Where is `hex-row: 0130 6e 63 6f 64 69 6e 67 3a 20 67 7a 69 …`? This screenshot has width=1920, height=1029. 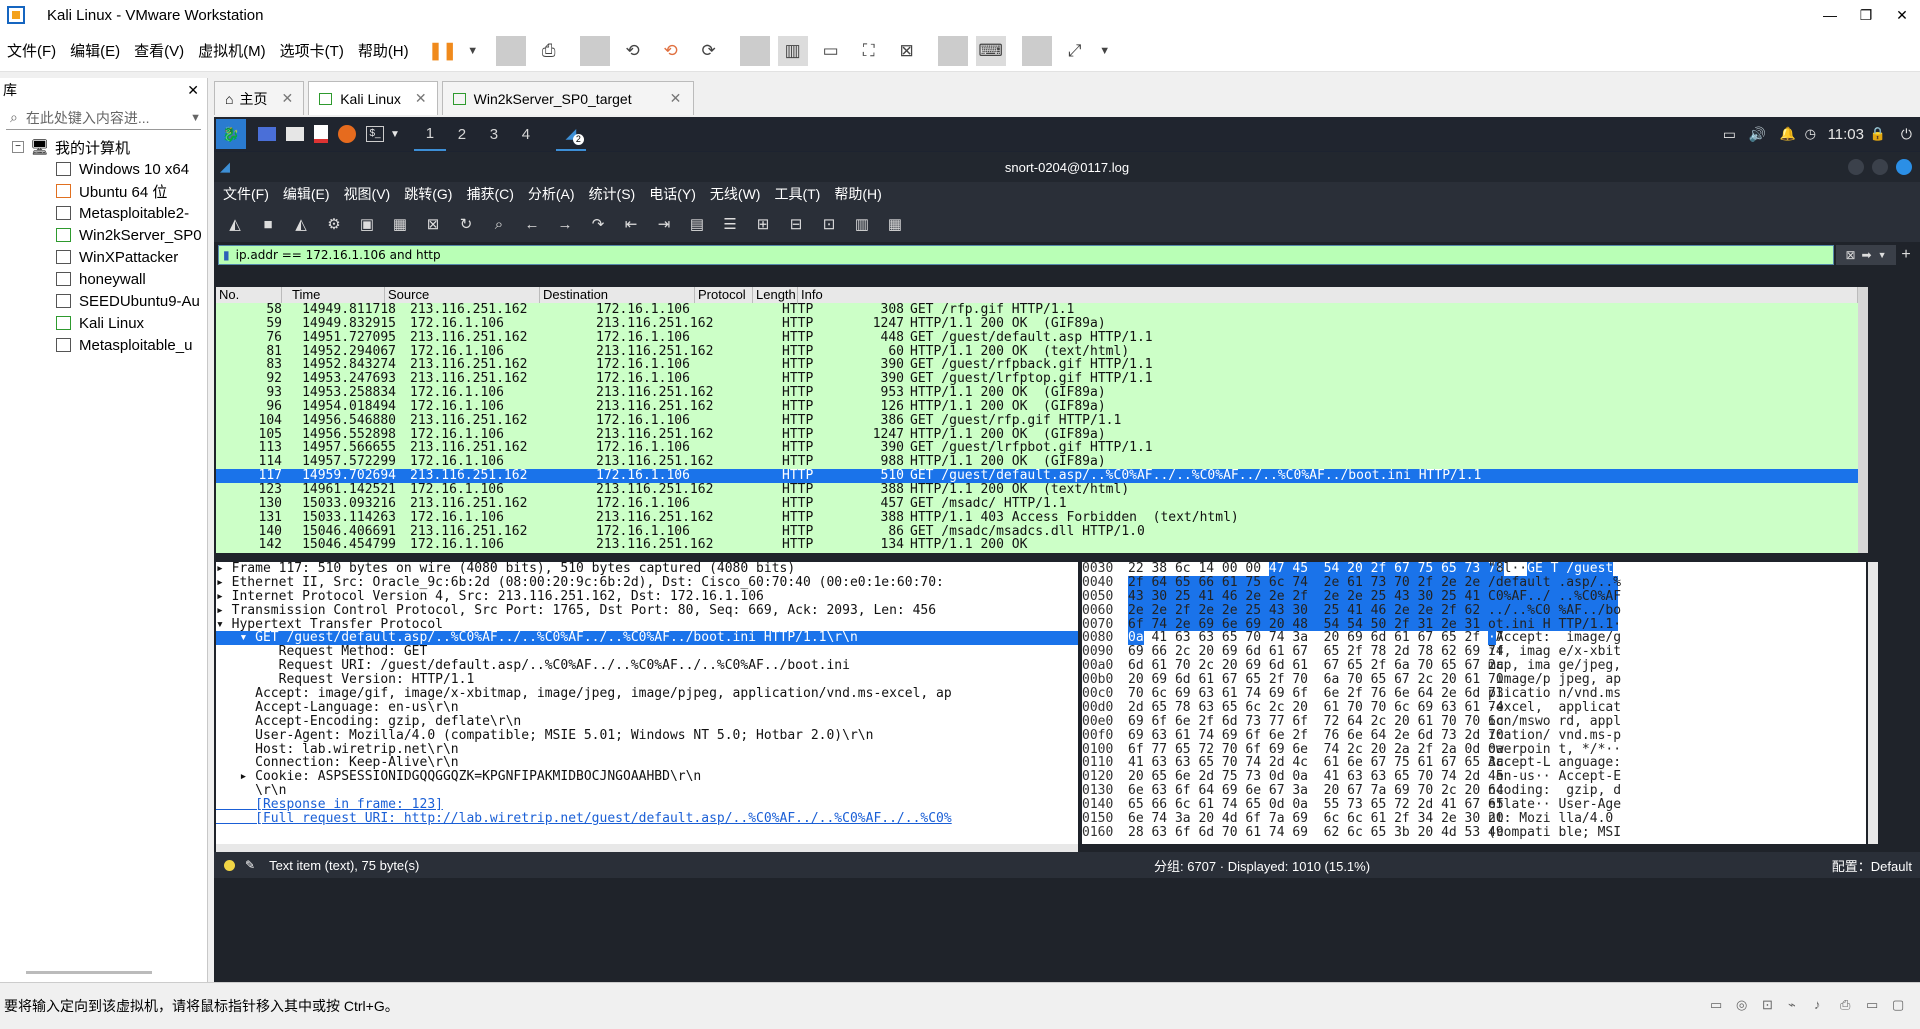 hex-row: 0130 6e 63 6f 64 69 6e 67 3a 20 67 7a 69 … is located at coordinates (1474, 791).